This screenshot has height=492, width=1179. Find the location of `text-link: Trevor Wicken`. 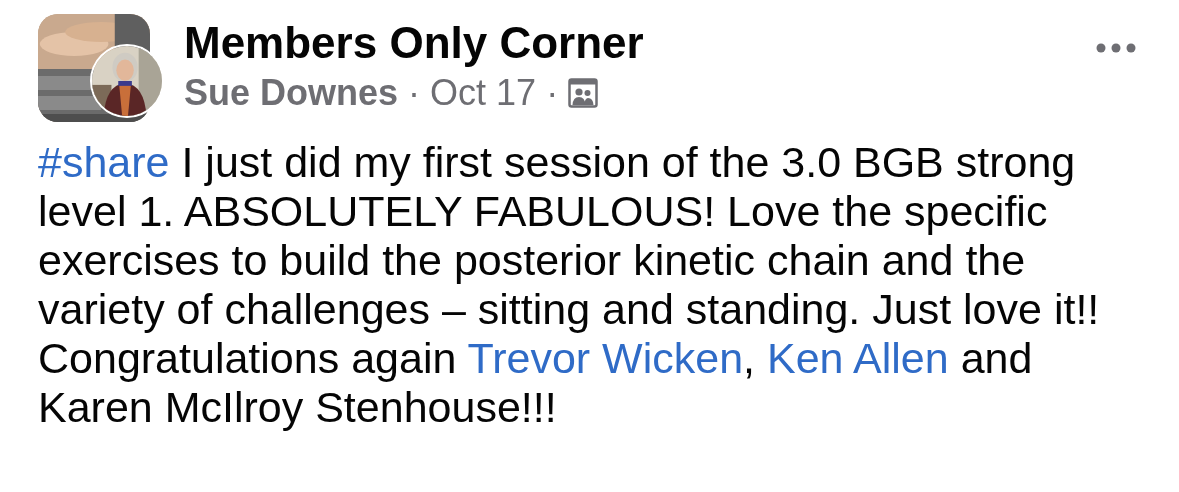

text-link: Trevor Wicken is located at coordinates (605, 358).